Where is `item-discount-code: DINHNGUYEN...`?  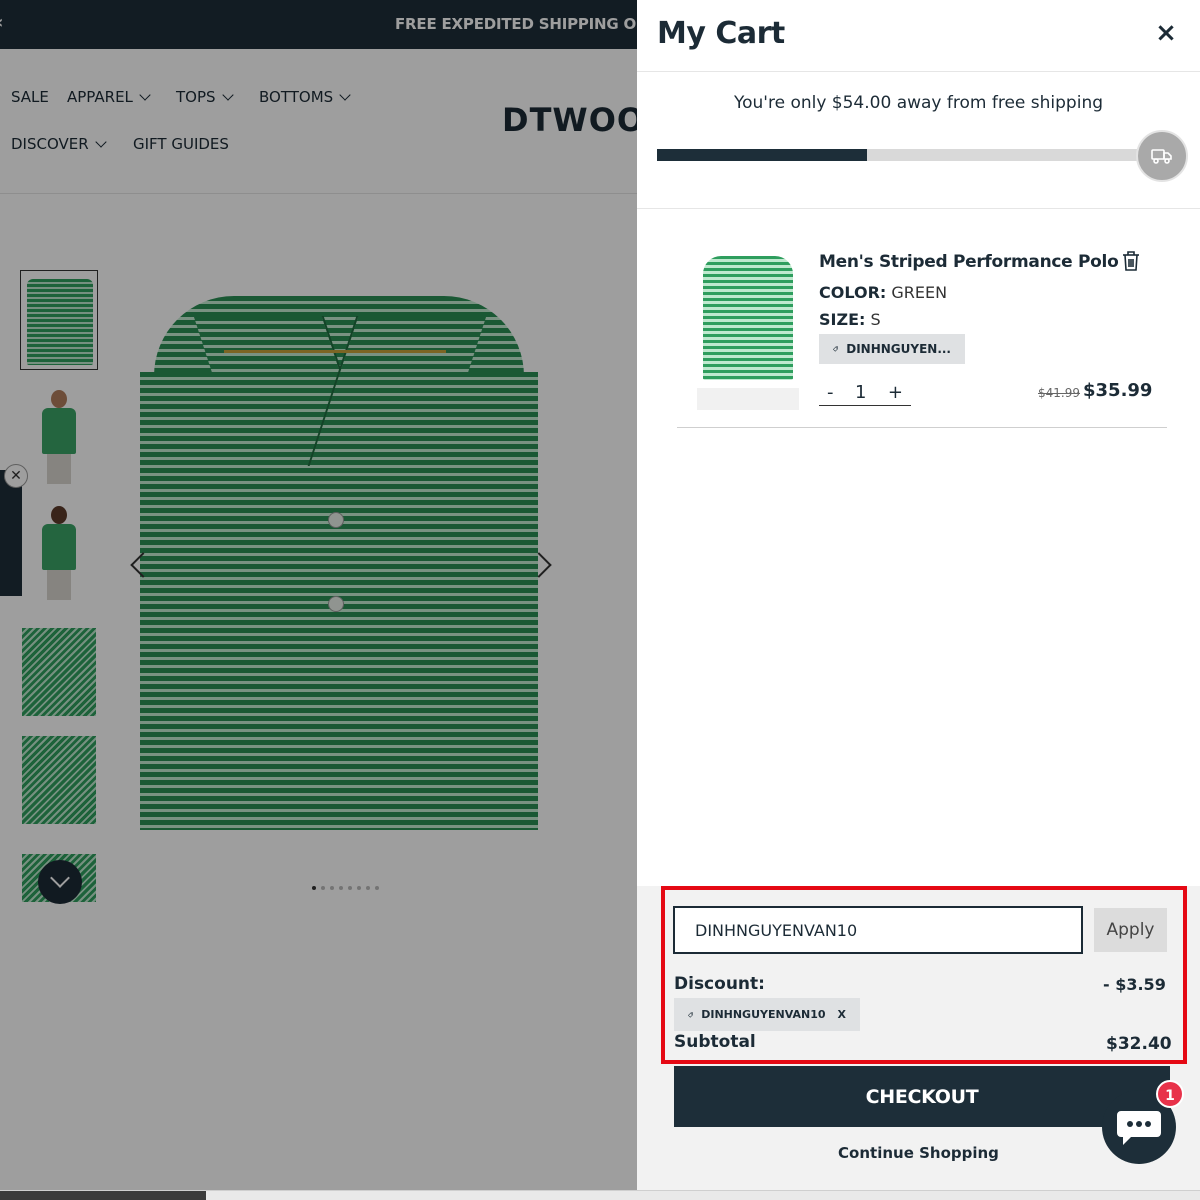
item-discount-code: DINHNGUYEN... is located at coordinates (898, 349).